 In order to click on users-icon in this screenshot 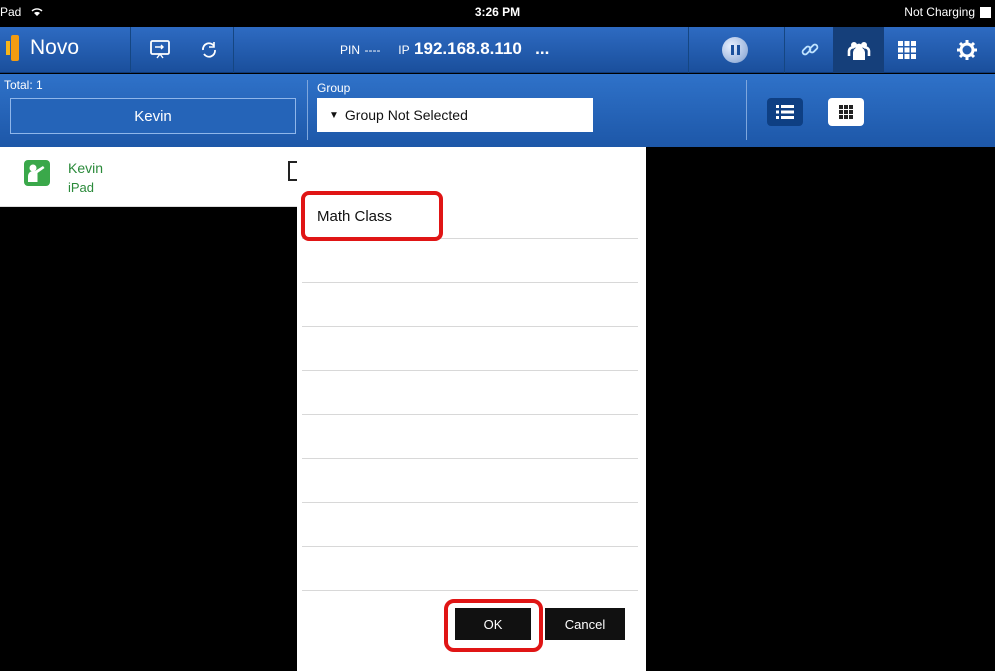, I will do `click(859, 50)`.